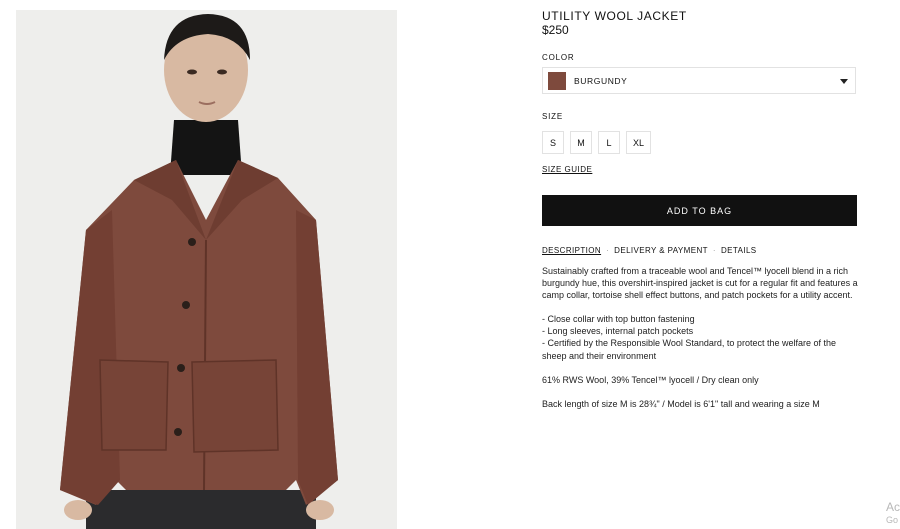  What do you see at coordinates (553, 142) in the screenshot?
I see `size-option-s: S` at bounding box center [553, 142].